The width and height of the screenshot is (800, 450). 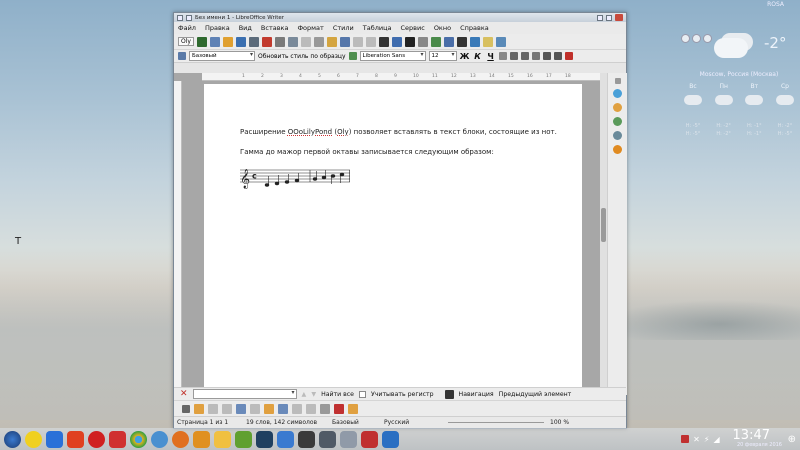 I want to click on sidebar-menu-icon, so click(x=617, y=81).